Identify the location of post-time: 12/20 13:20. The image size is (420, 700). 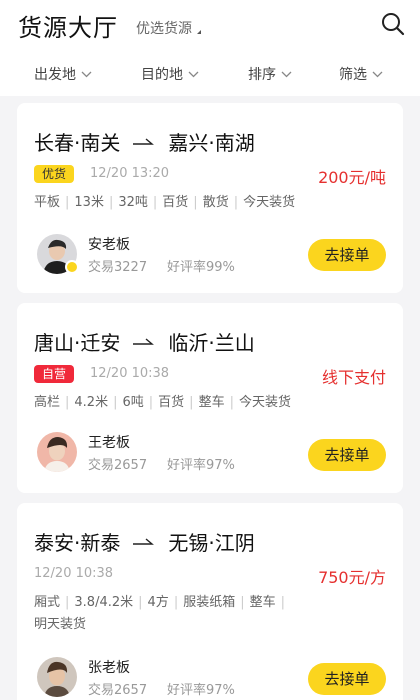
(130, 173).